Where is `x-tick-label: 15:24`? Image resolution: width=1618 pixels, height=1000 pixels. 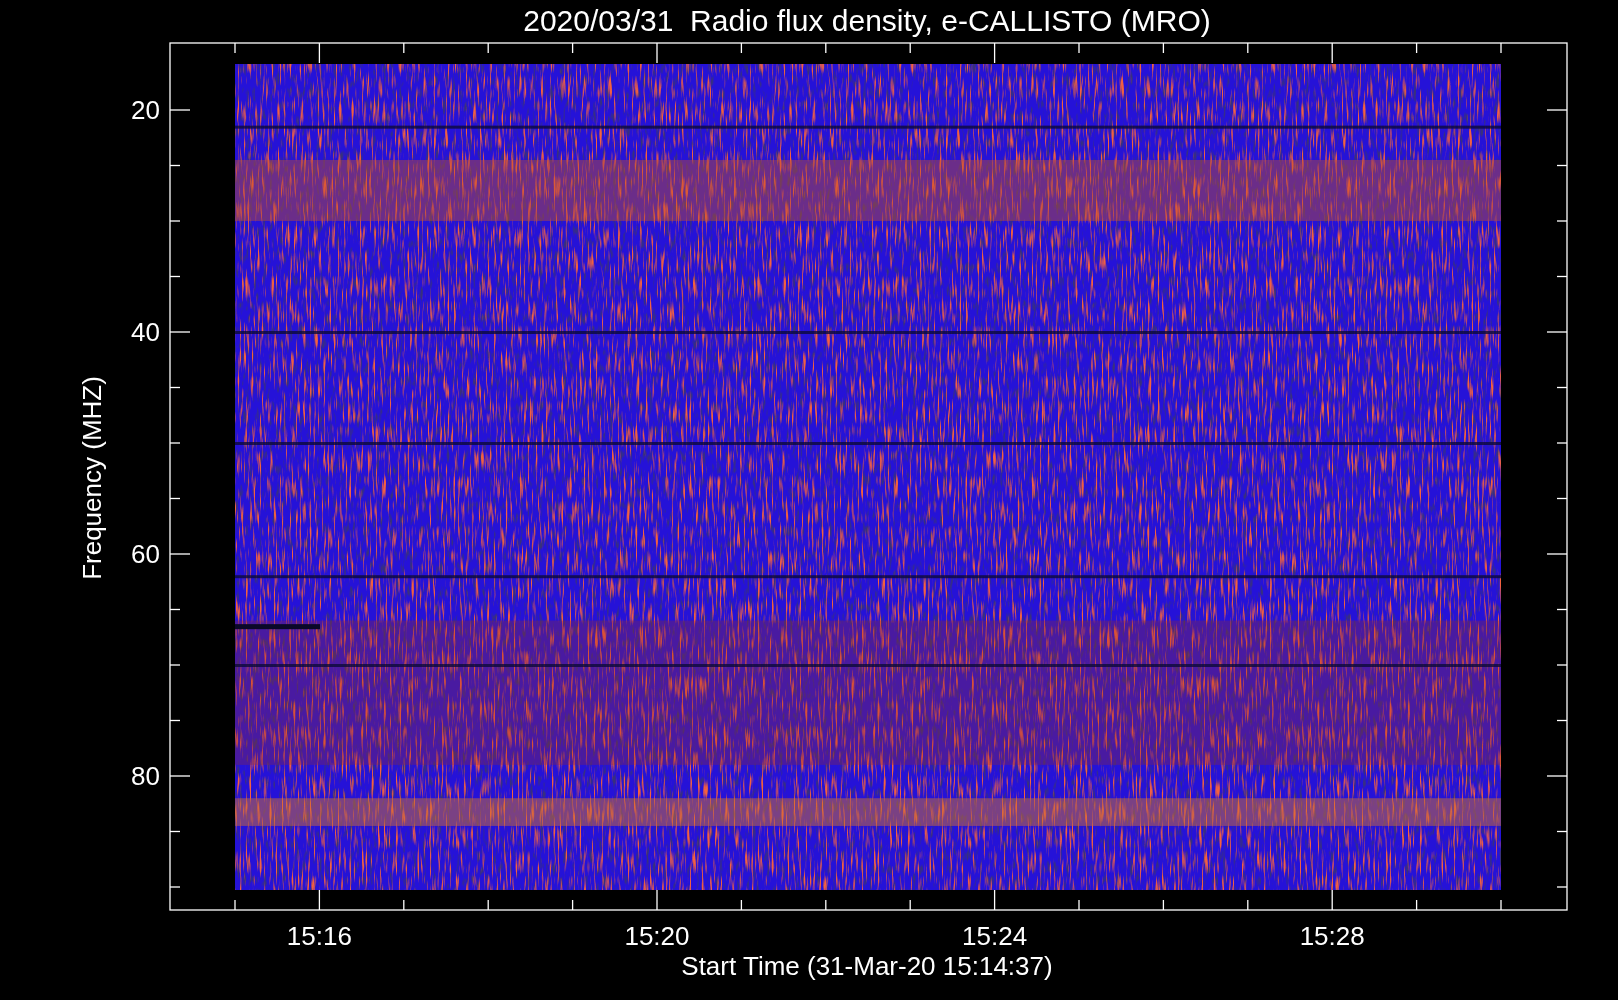
x-tick-label: 15:24 is located at coordinates (995, 936).